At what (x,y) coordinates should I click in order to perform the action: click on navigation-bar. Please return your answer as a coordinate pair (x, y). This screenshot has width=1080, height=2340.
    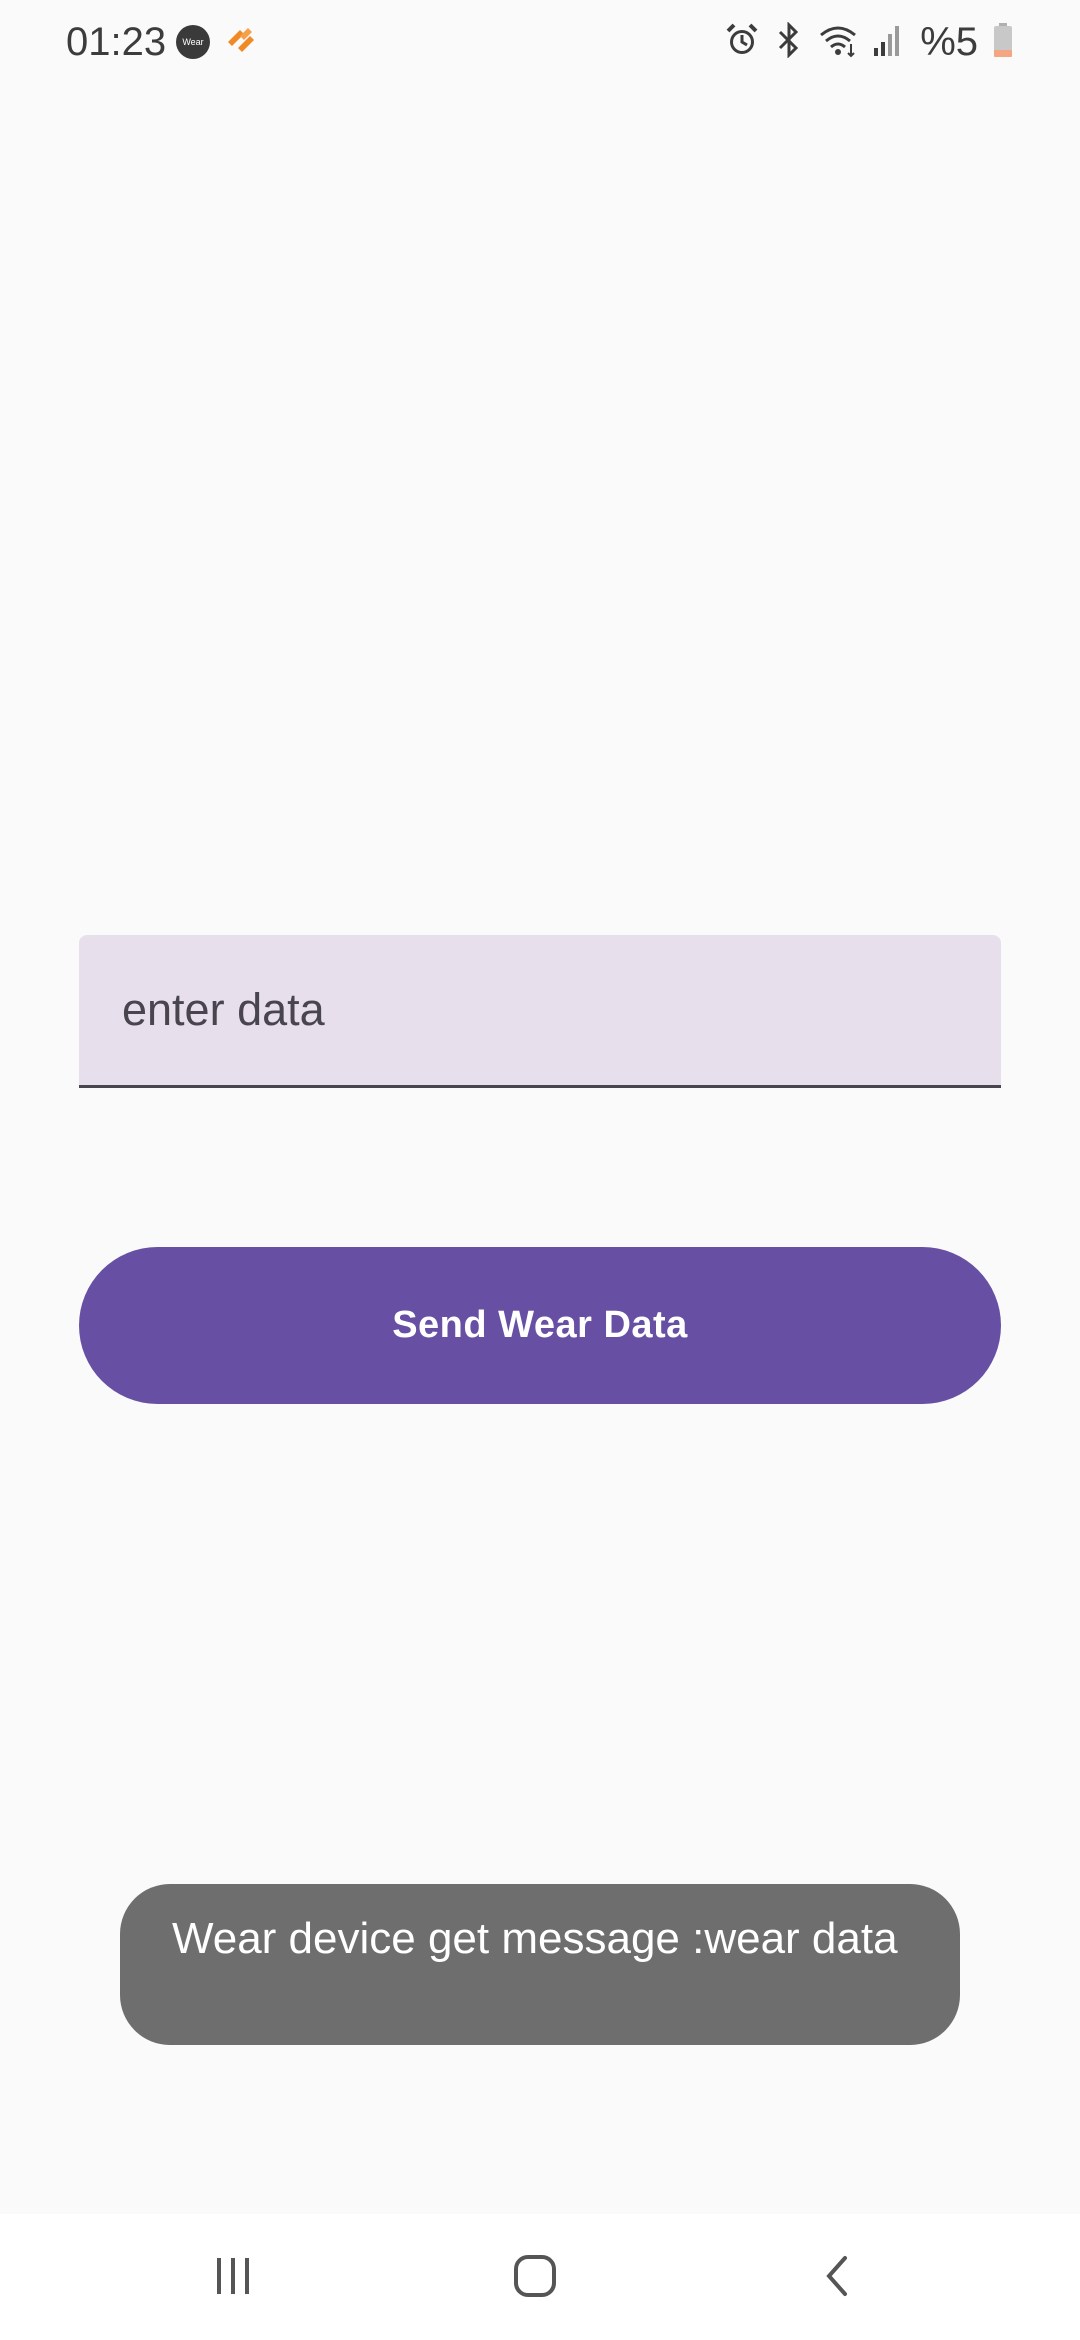
    Looking at the image, I should click on (540, 2277).